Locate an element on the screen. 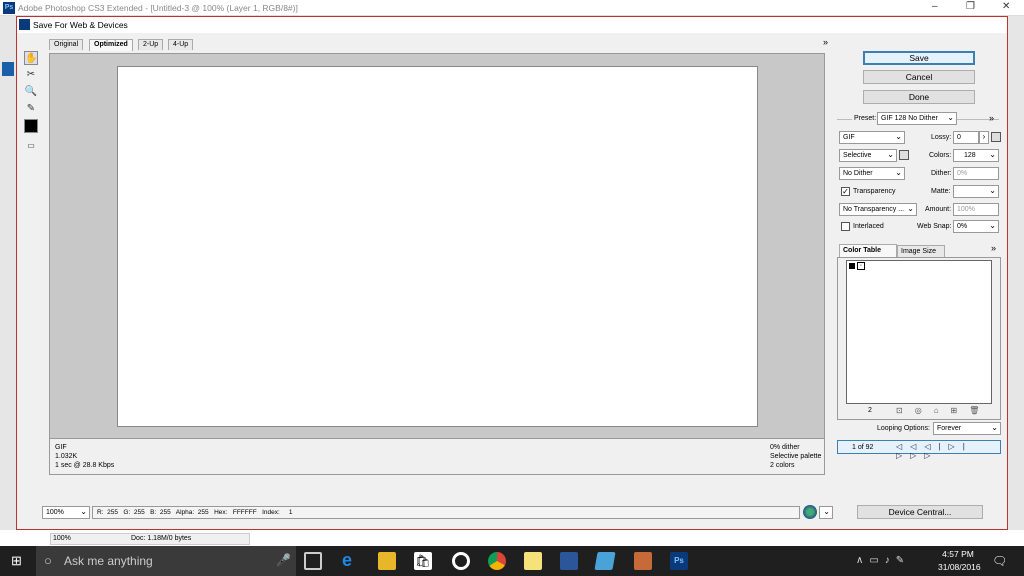 The width and height of the screenshot is (1024, 576). paint-icon is located at coordinates (643, 561).